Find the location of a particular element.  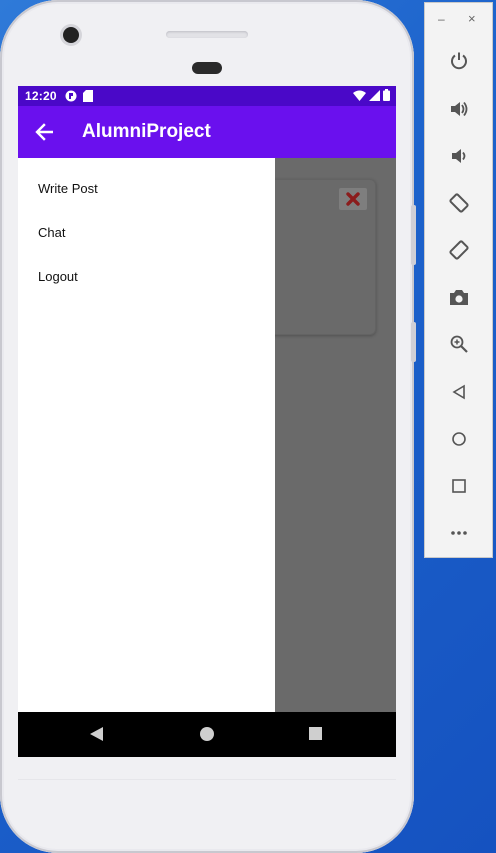

rotate-left-icon is located at coordinates (459, 203).